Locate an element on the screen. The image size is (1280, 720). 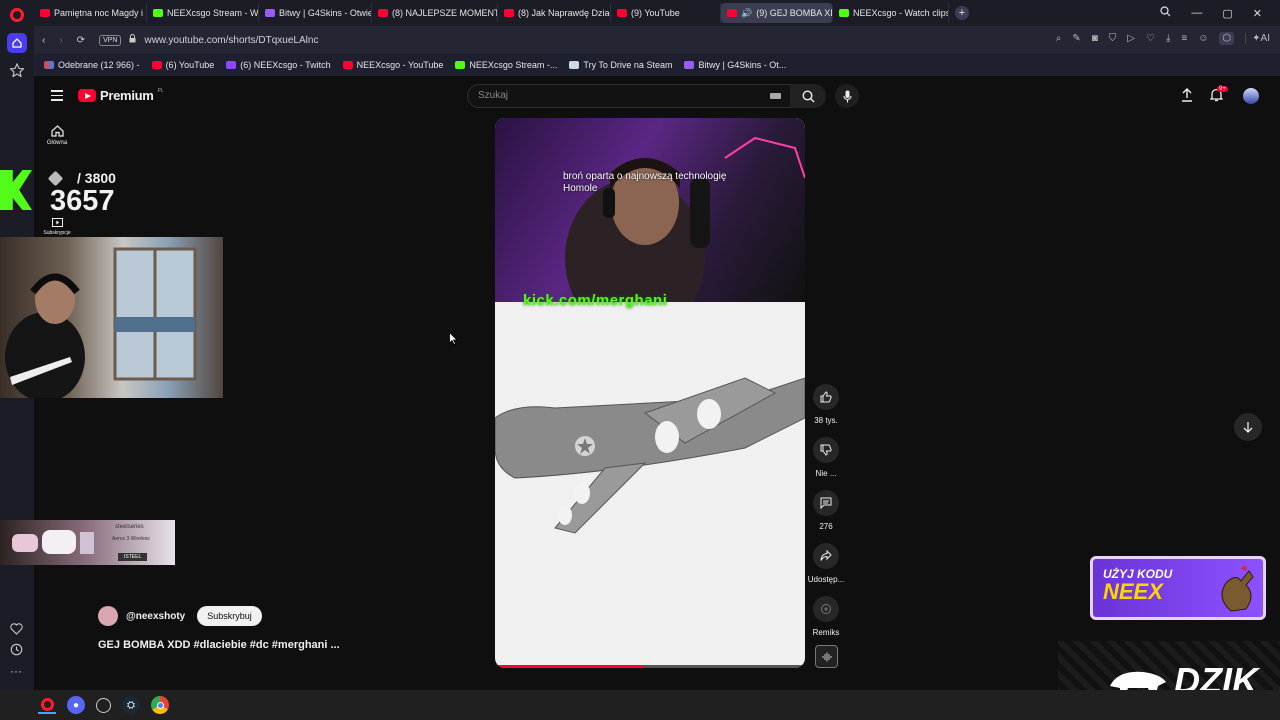
dislike-button is located at coordinates (826, 450).